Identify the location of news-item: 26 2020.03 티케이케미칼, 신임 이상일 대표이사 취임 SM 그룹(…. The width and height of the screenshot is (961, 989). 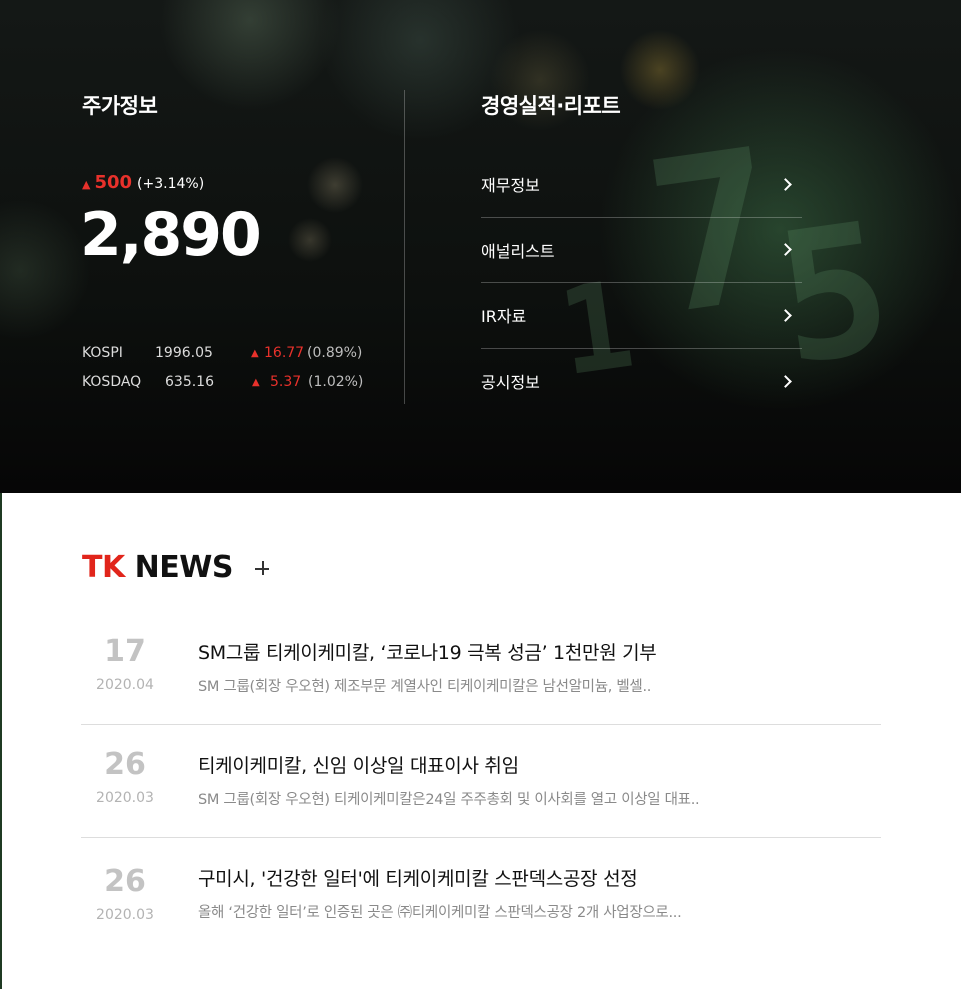
(481, 781).